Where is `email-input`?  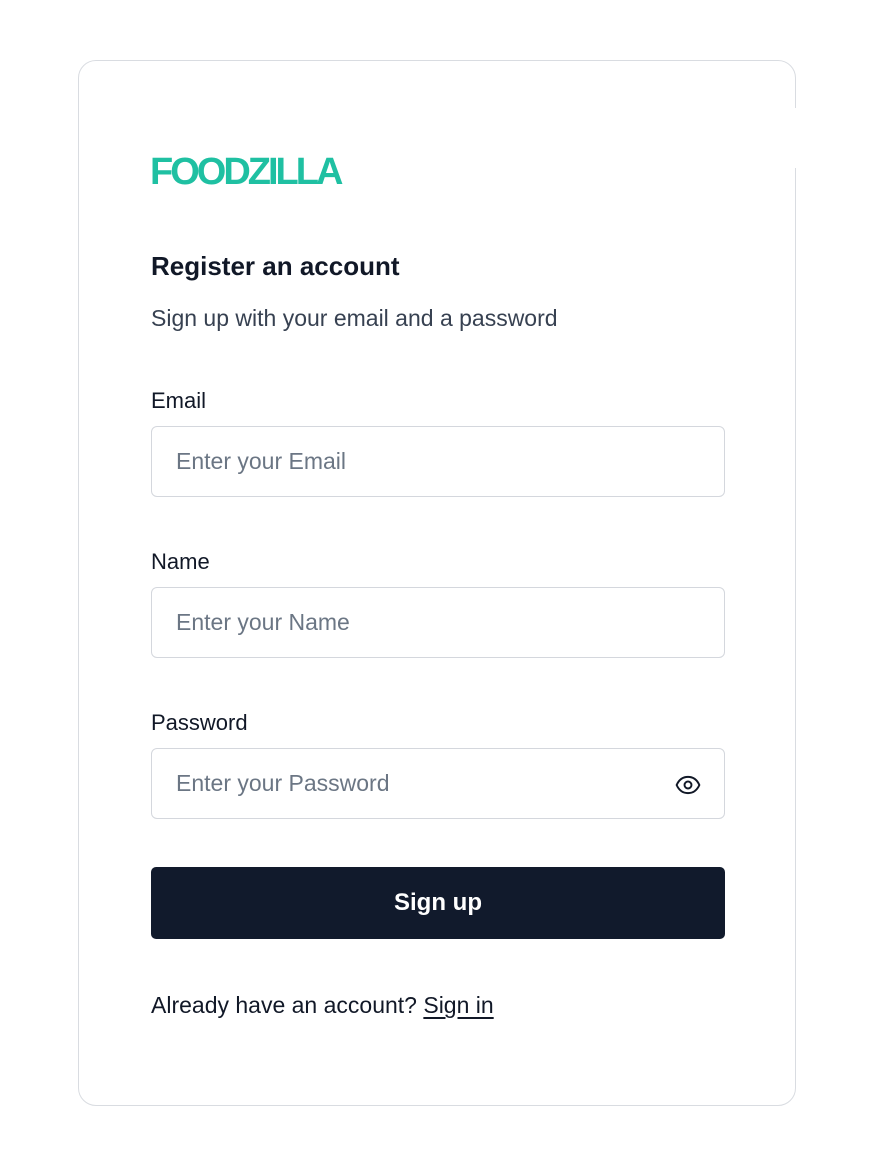
email-input is located at coordinates (438, 461).